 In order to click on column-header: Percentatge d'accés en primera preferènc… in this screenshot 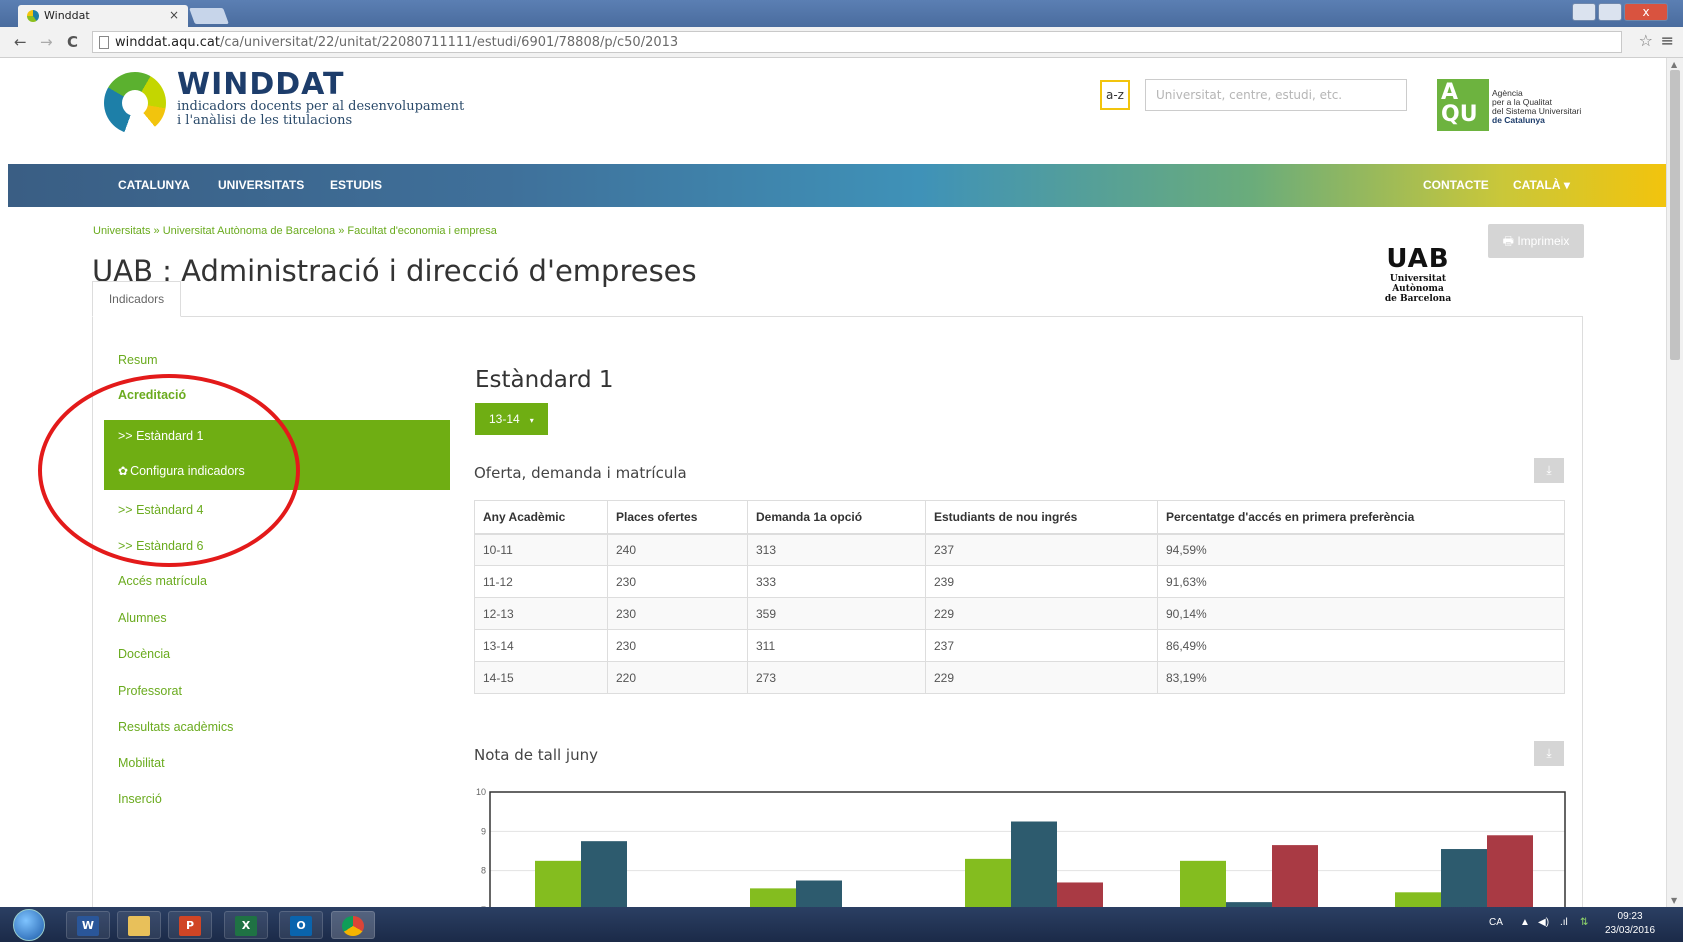, I will do `click(1361, 517)`.